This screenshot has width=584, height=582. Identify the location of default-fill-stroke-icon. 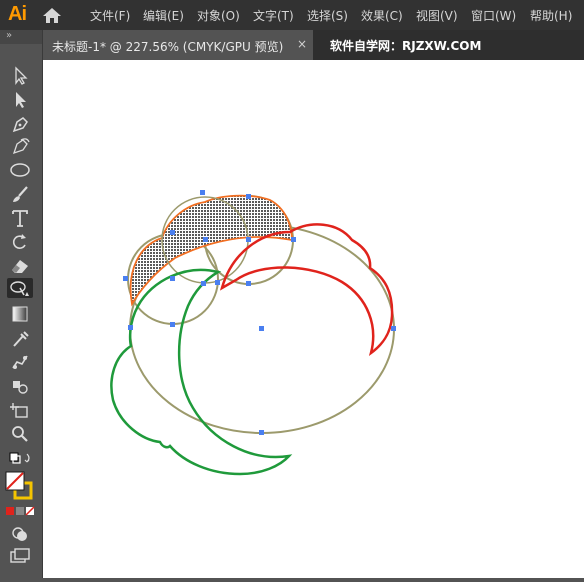
(20, 460).